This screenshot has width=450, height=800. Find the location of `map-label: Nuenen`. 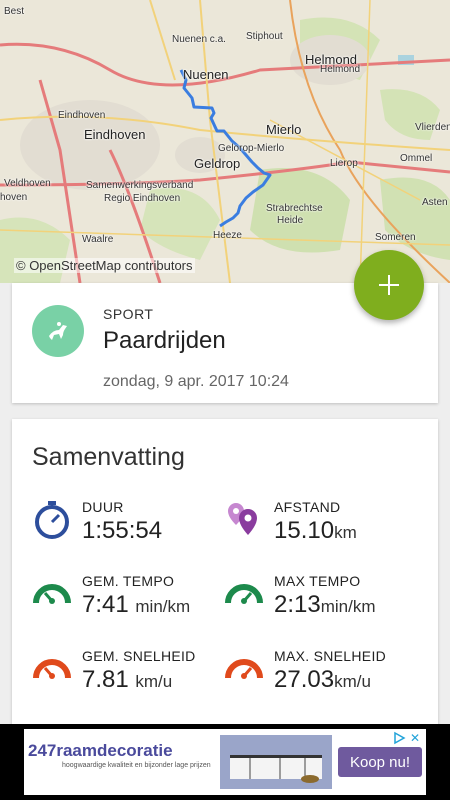

map-label: Nuenen is located at coordinates (206, 74).